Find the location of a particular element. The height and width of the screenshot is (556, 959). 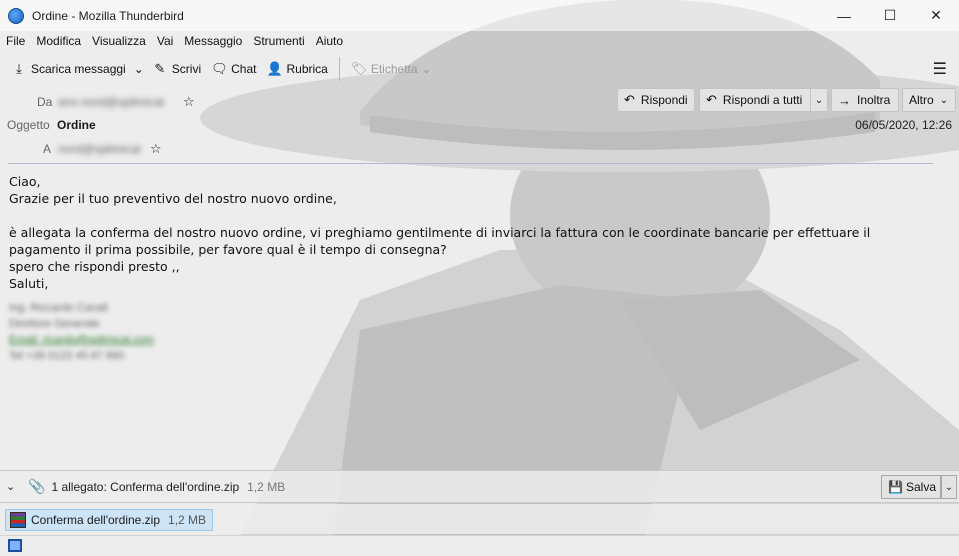

more-button: Altro ⌄ is located at coordinates (929, 100).